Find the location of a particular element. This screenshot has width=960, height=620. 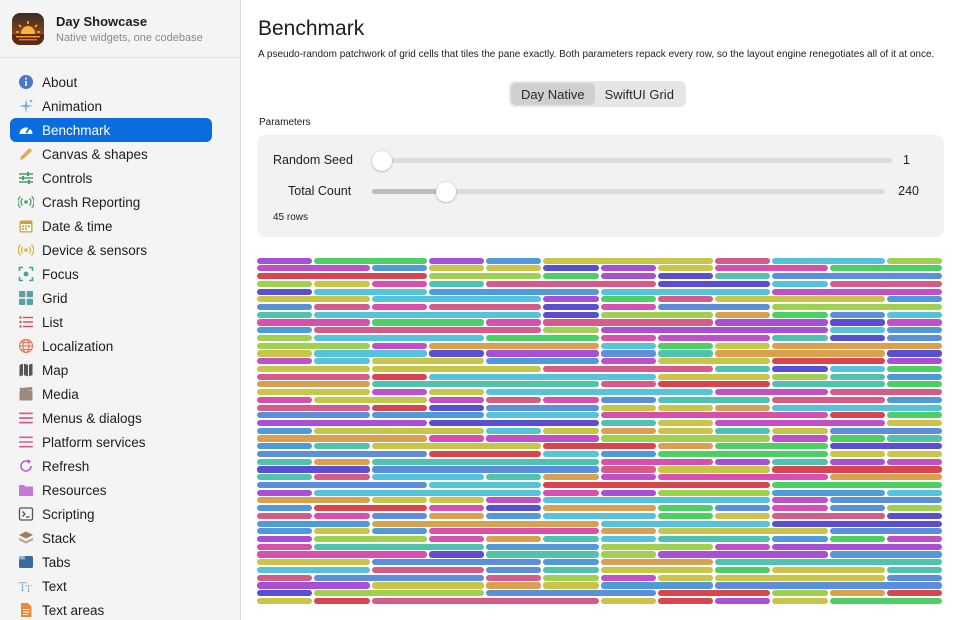

sidebar-item-map: Map is located at coordinates (111, 370).